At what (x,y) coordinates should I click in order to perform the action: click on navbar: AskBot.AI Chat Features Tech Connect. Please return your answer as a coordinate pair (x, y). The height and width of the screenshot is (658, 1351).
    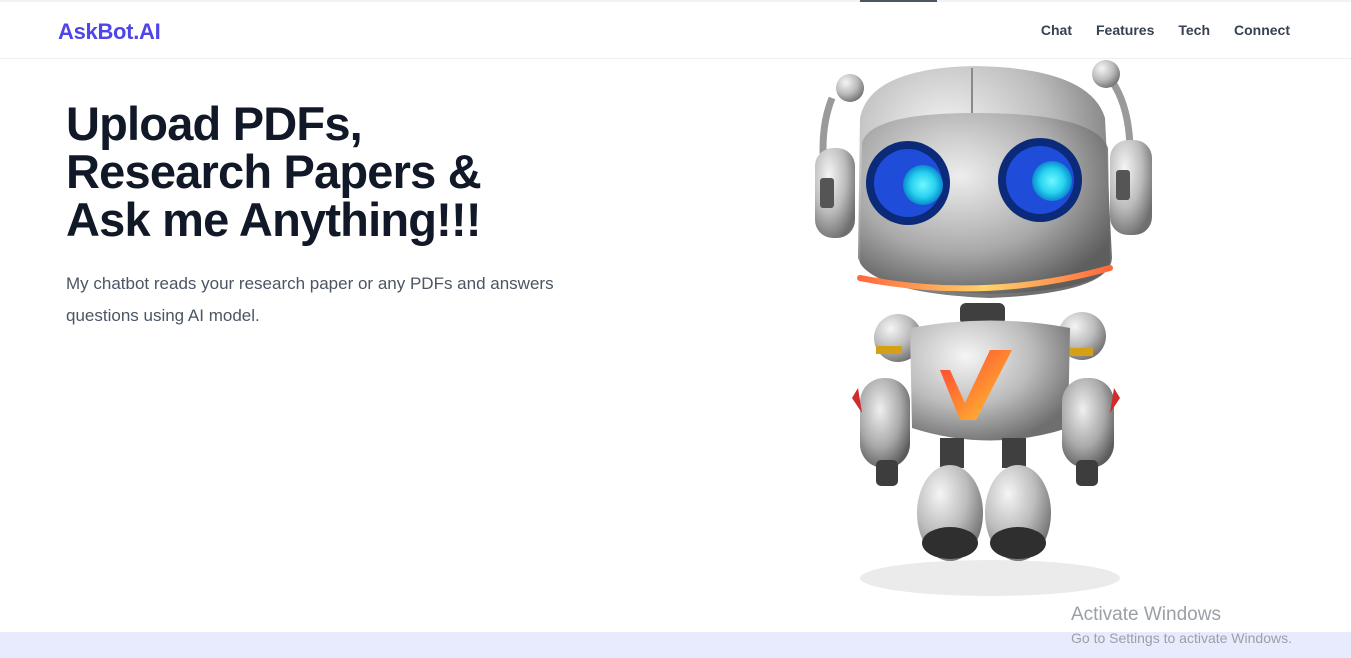
    Looking at the image, I should click on (675, 30).